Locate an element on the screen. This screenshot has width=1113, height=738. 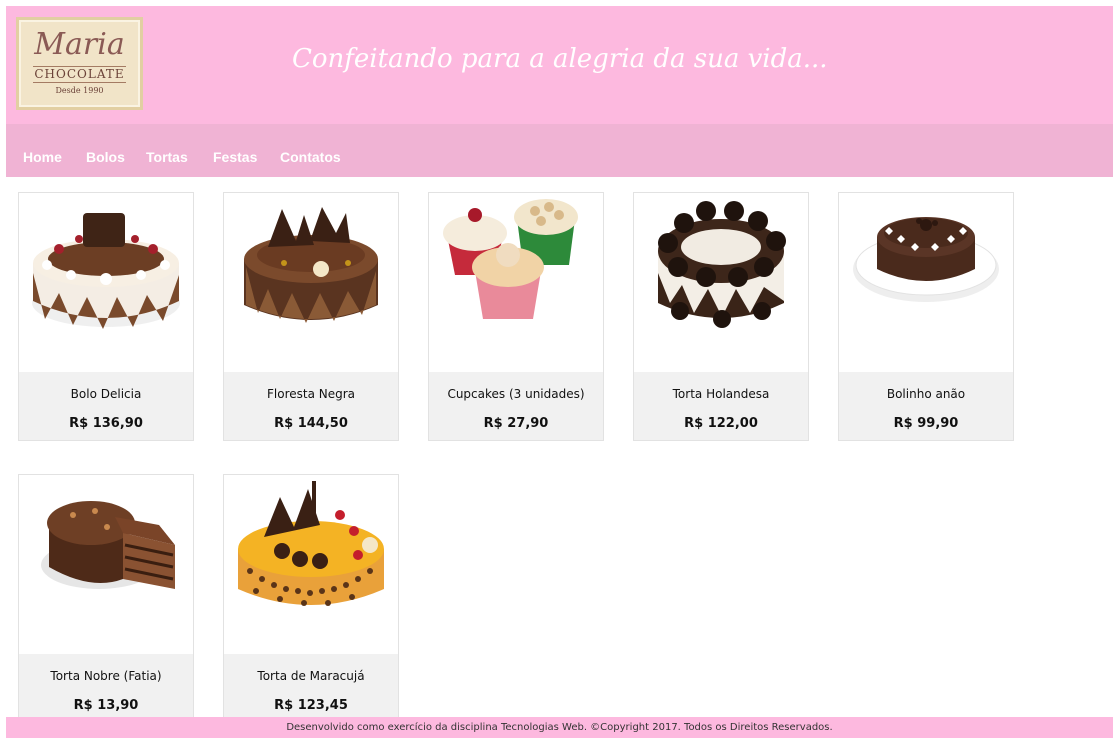
logo-script-text: Maria is located at coordinates (79, 44).